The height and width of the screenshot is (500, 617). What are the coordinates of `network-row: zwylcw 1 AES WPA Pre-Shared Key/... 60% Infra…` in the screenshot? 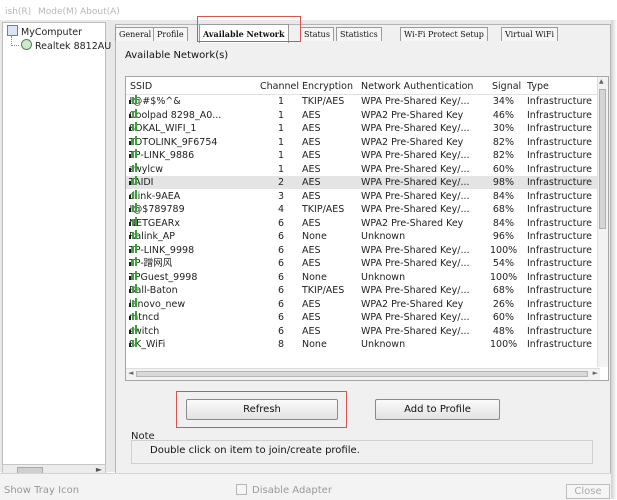 It's located at (363, 169).